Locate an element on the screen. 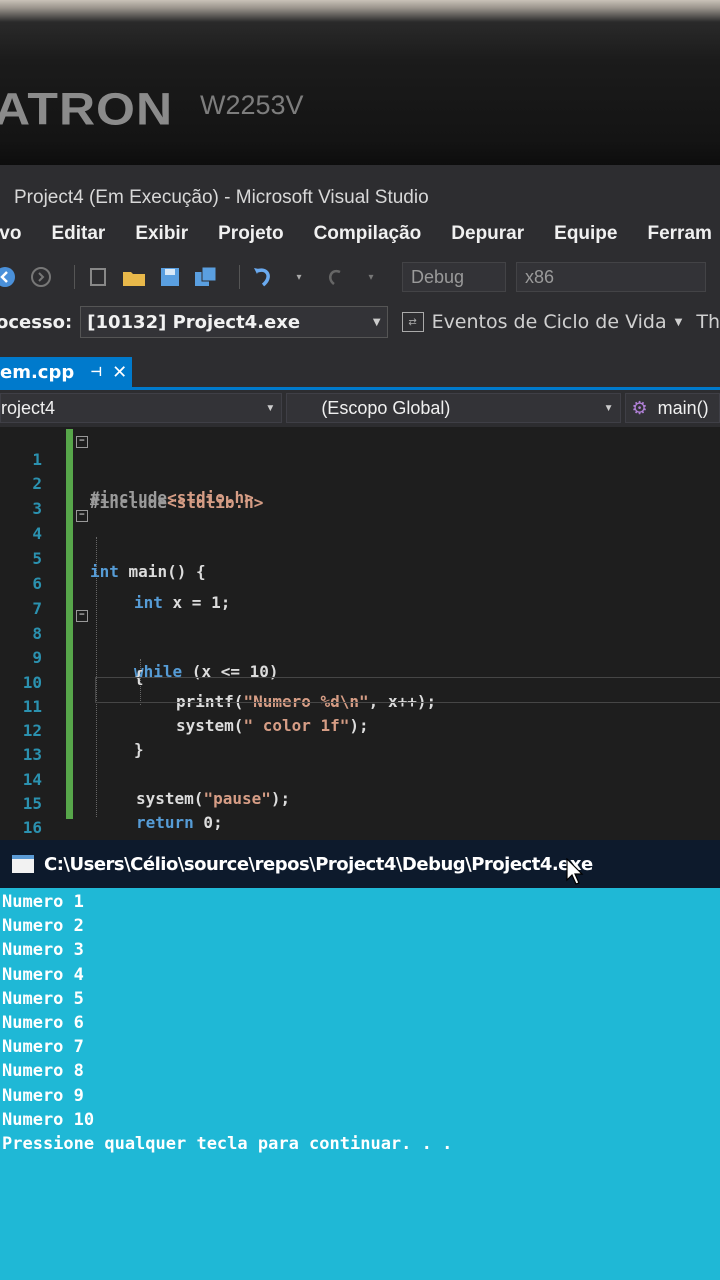 The height and width of the screenshot is (1280, 720). close-icon: ✕ is located at coordinates (119, 372).